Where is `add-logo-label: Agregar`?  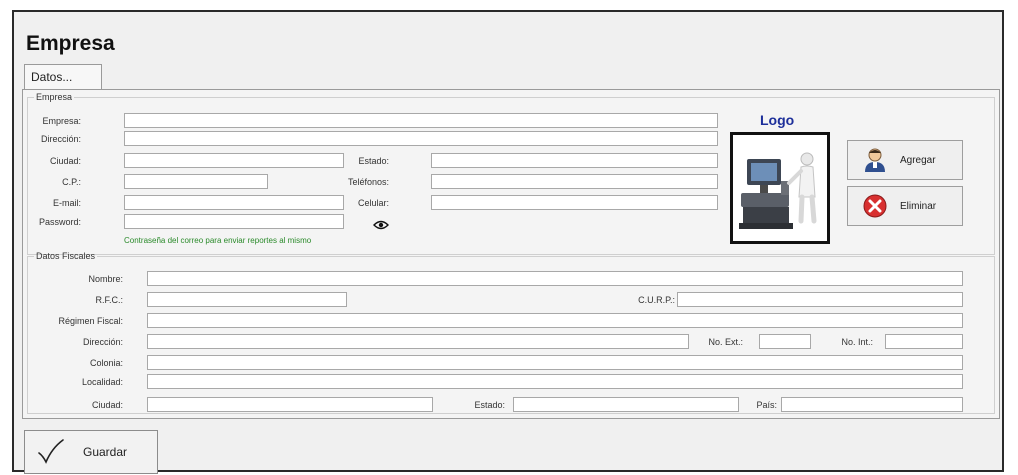 add-logo-label: Agregar is located at coordinates (918, 160).